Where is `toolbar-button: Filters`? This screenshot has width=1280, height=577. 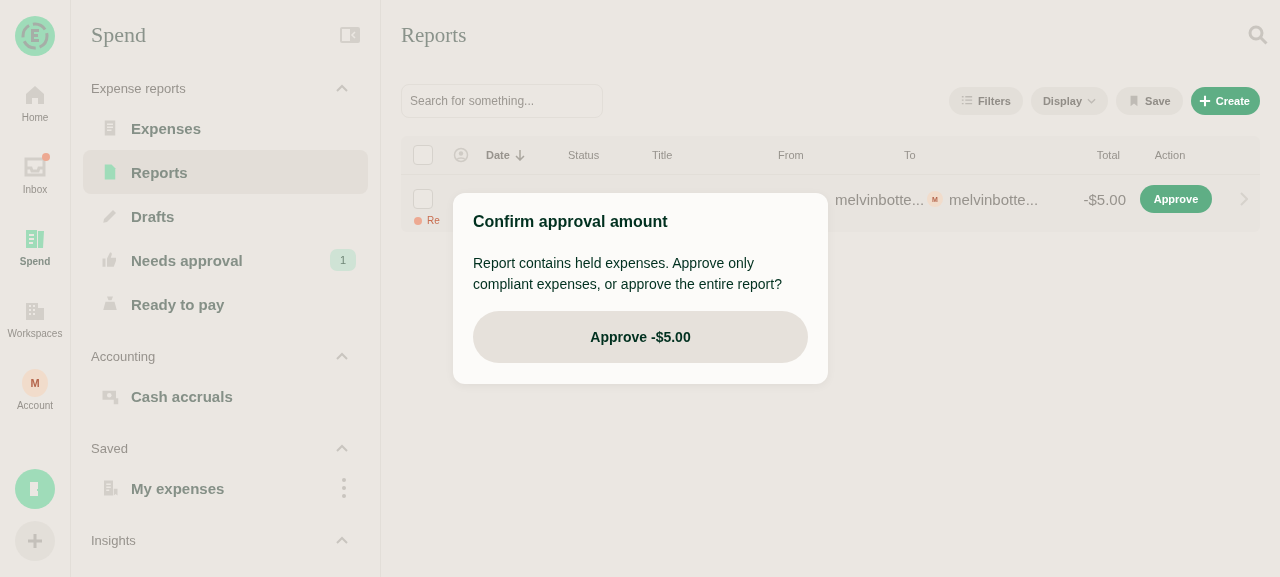
toolbar-button: Filters is located at coordinates (985, 101).